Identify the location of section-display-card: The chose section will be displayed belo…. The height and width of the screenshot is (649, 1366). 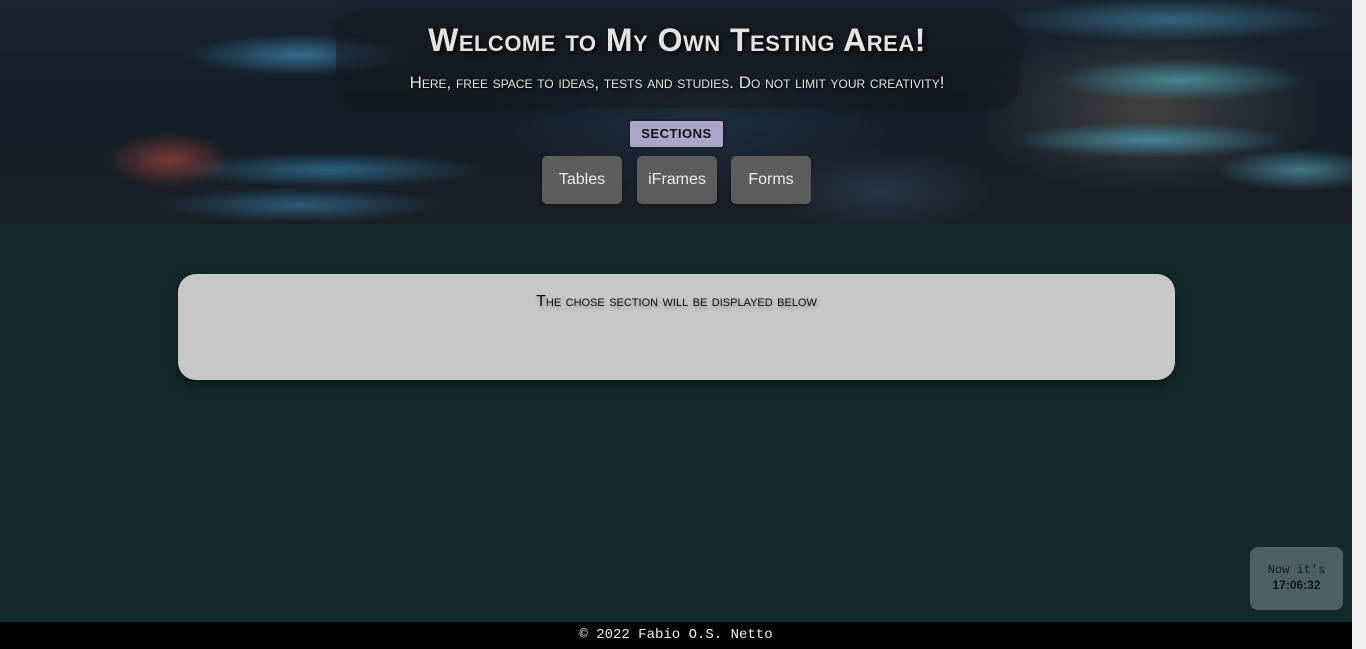
(676, 327).